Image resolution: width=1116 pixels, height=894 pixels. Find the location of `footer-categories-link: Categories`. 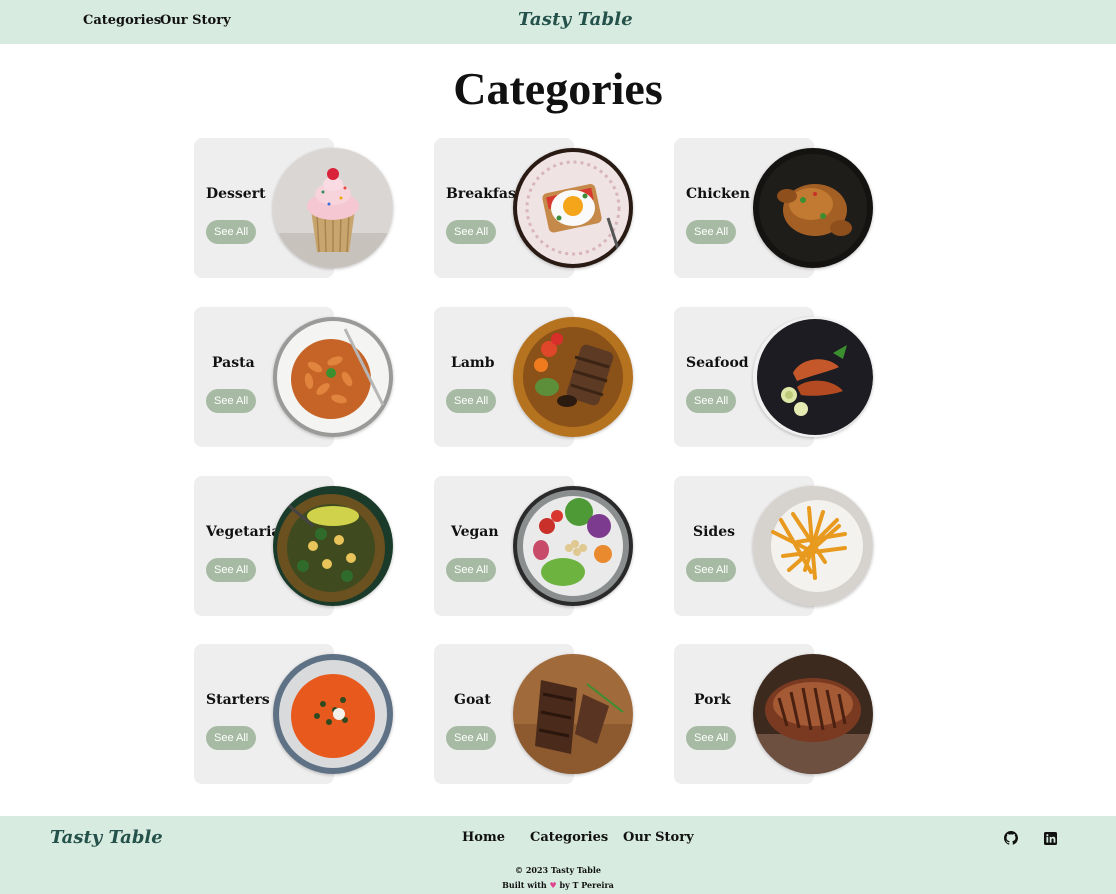

footer-categories-link: Categories is located at coordinates (569, 837).